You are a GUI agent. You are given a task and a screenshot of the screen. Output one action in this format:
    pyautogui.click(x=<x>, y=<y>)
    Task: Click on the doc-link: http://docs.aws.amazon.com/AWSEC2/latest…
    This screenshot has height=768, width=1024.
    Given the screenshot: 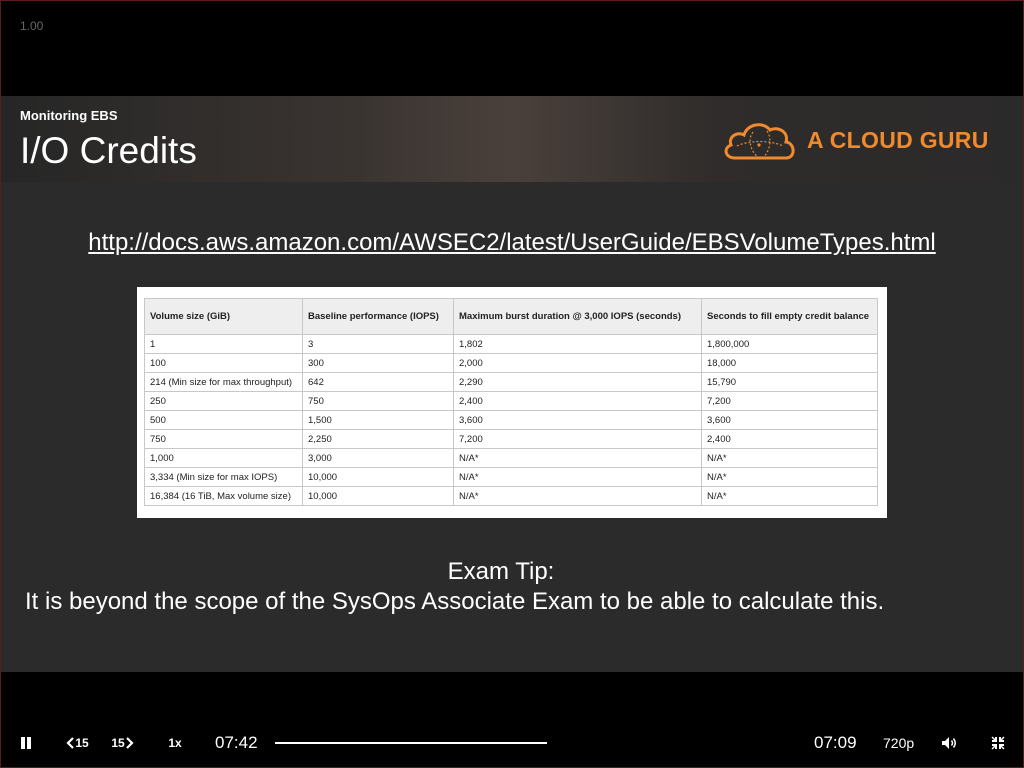 What is the action you would take?
    pyautogui.click(x=512, y=243)
    